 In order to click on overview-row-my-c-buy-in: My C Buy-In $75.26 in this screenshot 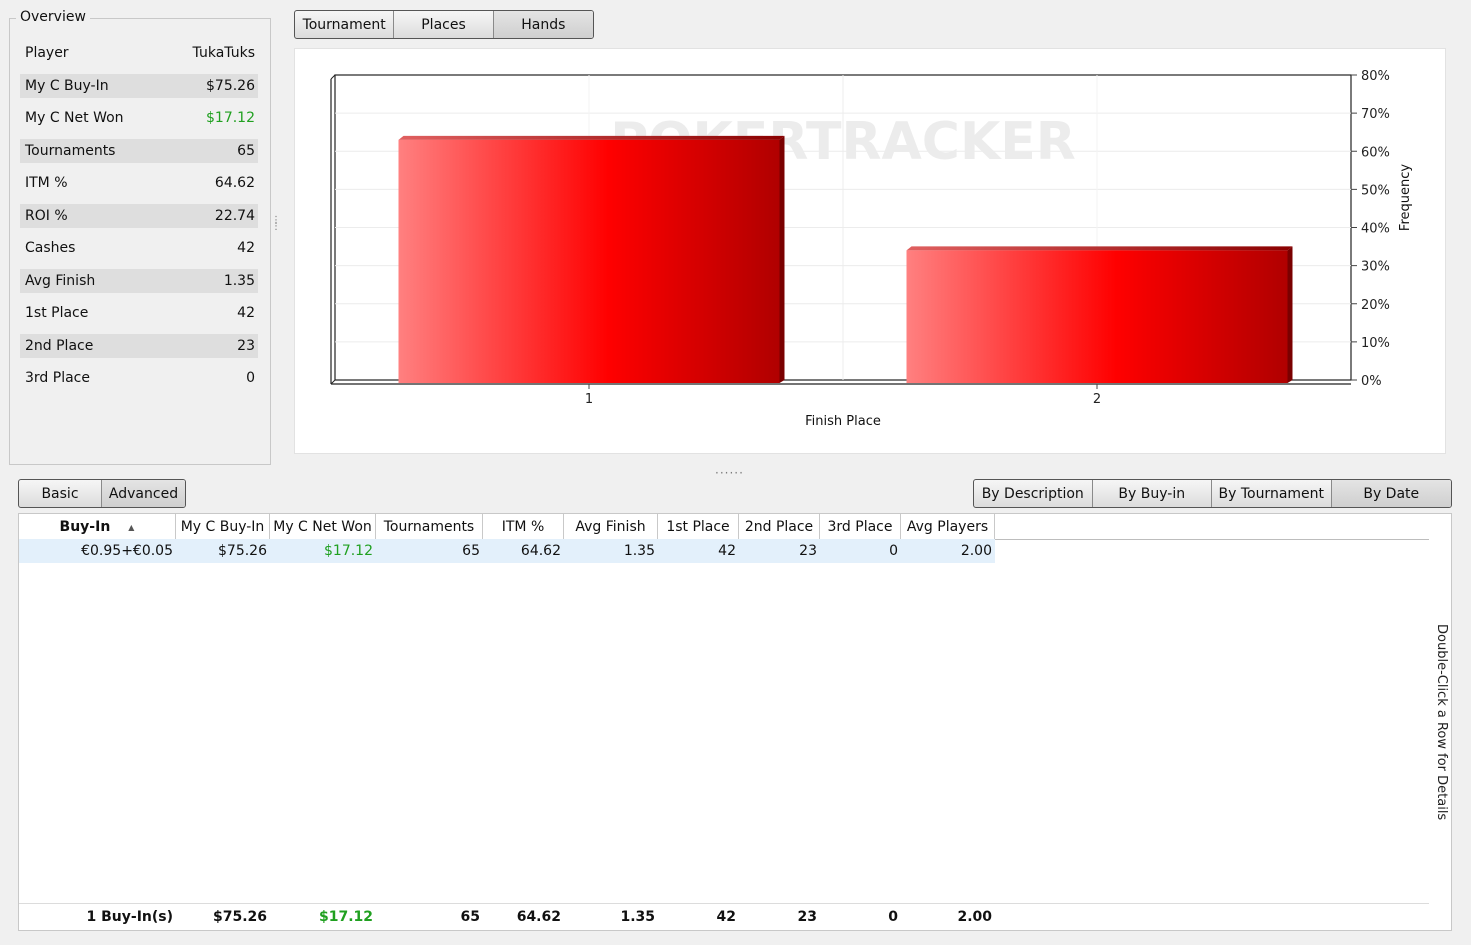, I will do `click(139, 85)`.